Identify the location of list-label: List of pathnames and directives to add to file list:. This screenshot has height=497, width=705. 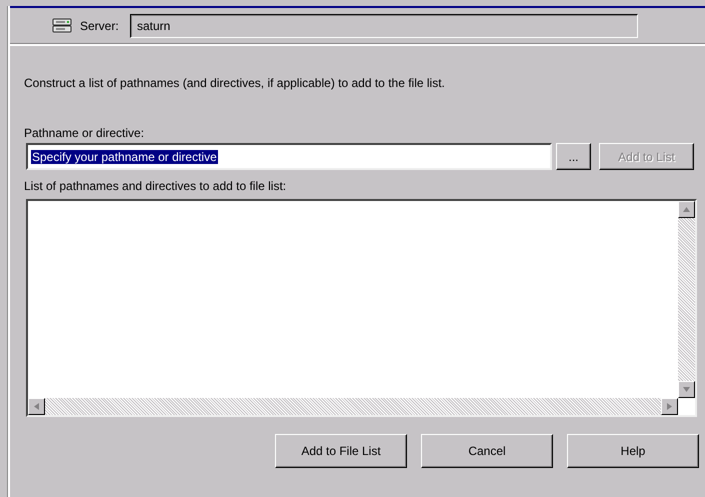
(156, 187).